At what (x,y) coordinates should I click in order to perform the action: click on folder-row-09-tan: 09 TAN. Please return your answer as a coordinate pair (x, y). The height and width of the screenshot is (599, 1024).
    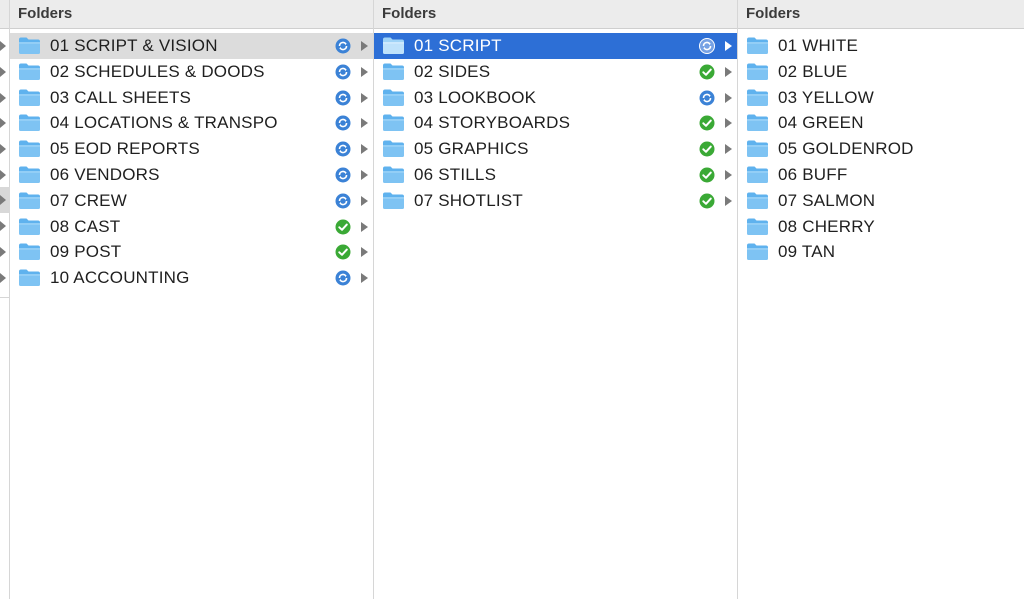
    Looking at the image, I should click on (881, 252).